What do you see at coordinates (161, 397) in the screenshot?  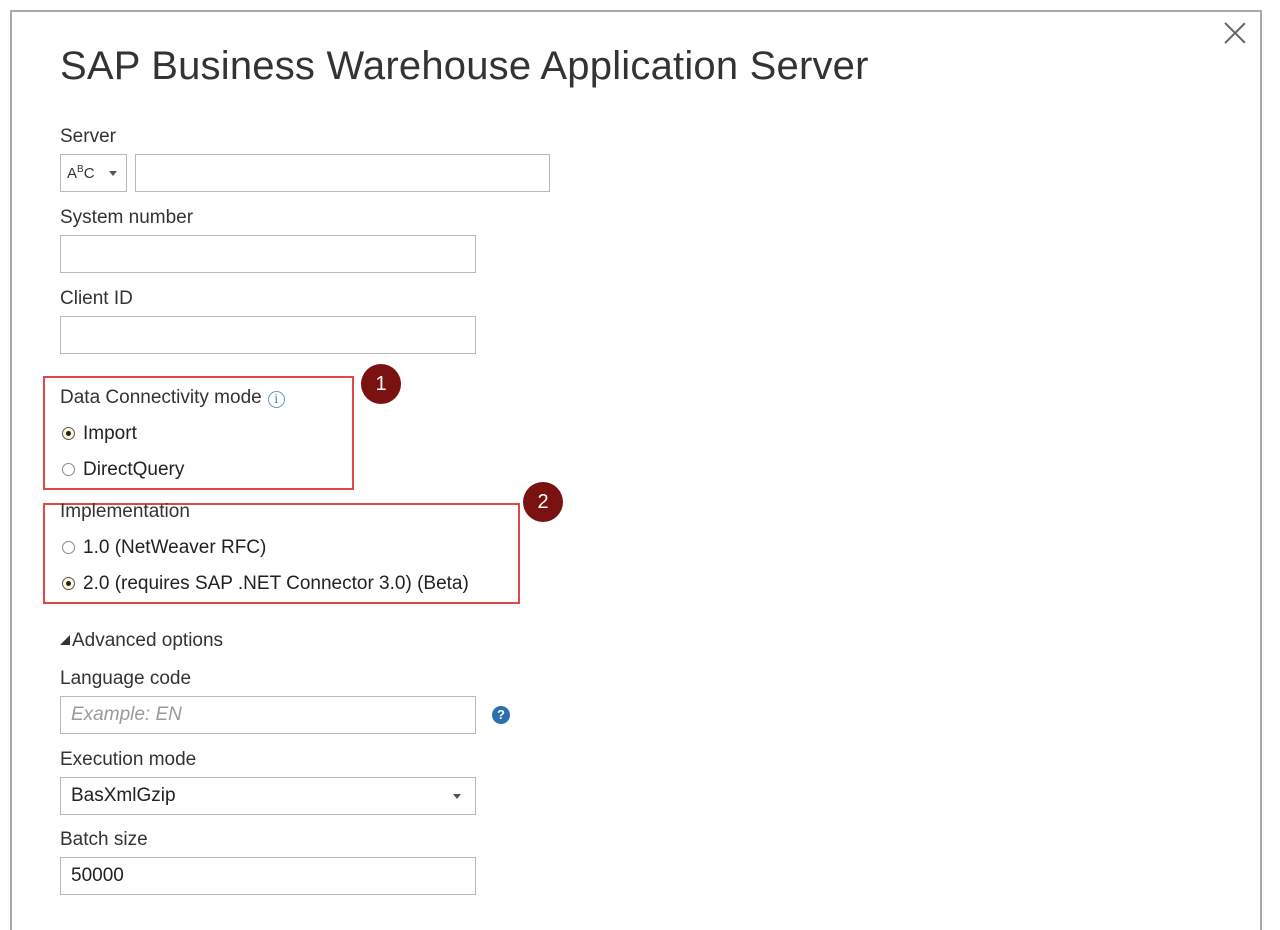 I see `connectivity-mode-text: Data Connectivity mode` at bounding box center [161, 397].